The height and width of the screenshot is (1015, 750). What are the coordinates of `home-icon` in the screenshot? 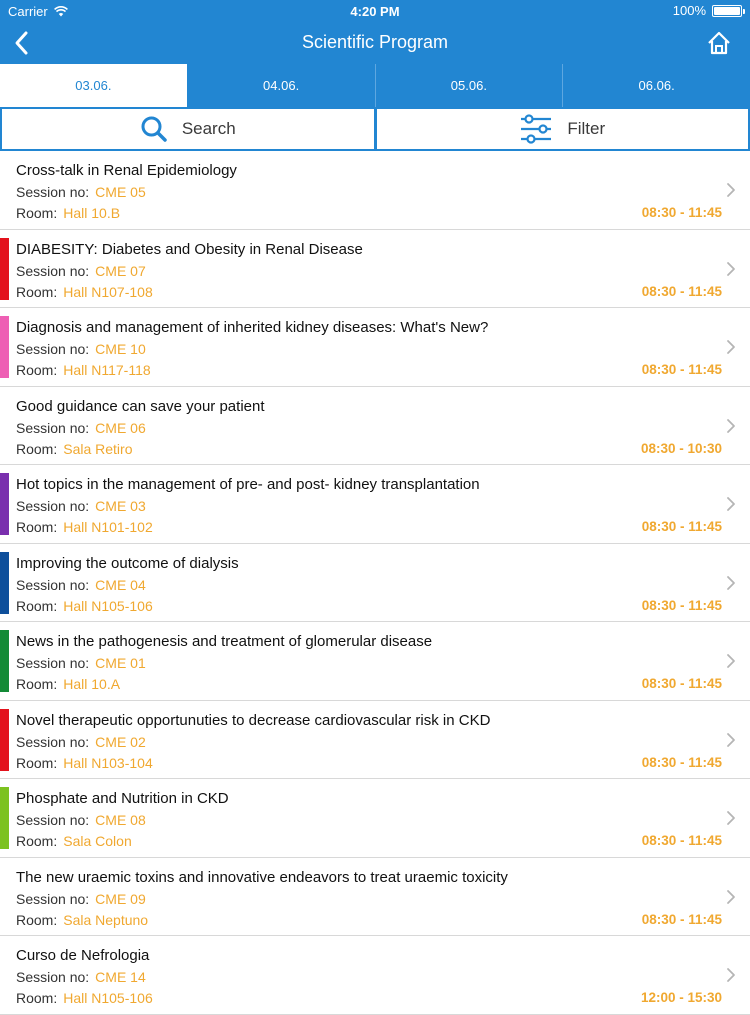 It's located at (719, 43).